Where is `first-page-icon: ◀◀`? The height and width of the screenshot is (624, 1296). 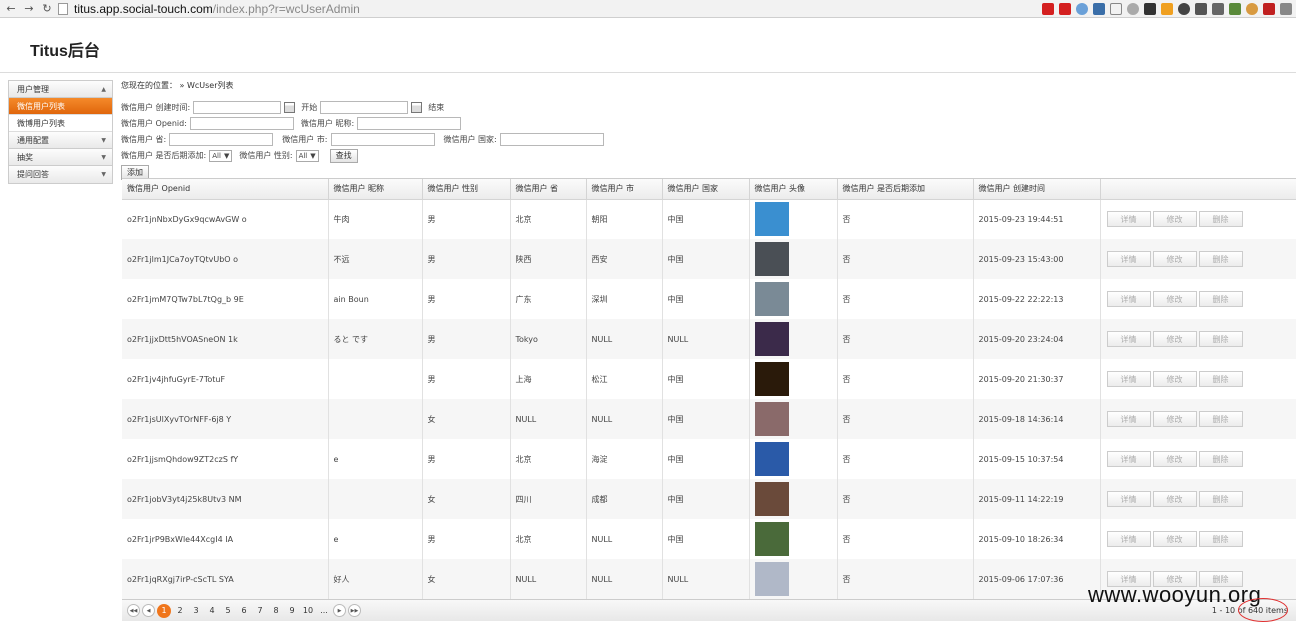
first-page-icon: ◀◀ is located at coordinates (133, 610).